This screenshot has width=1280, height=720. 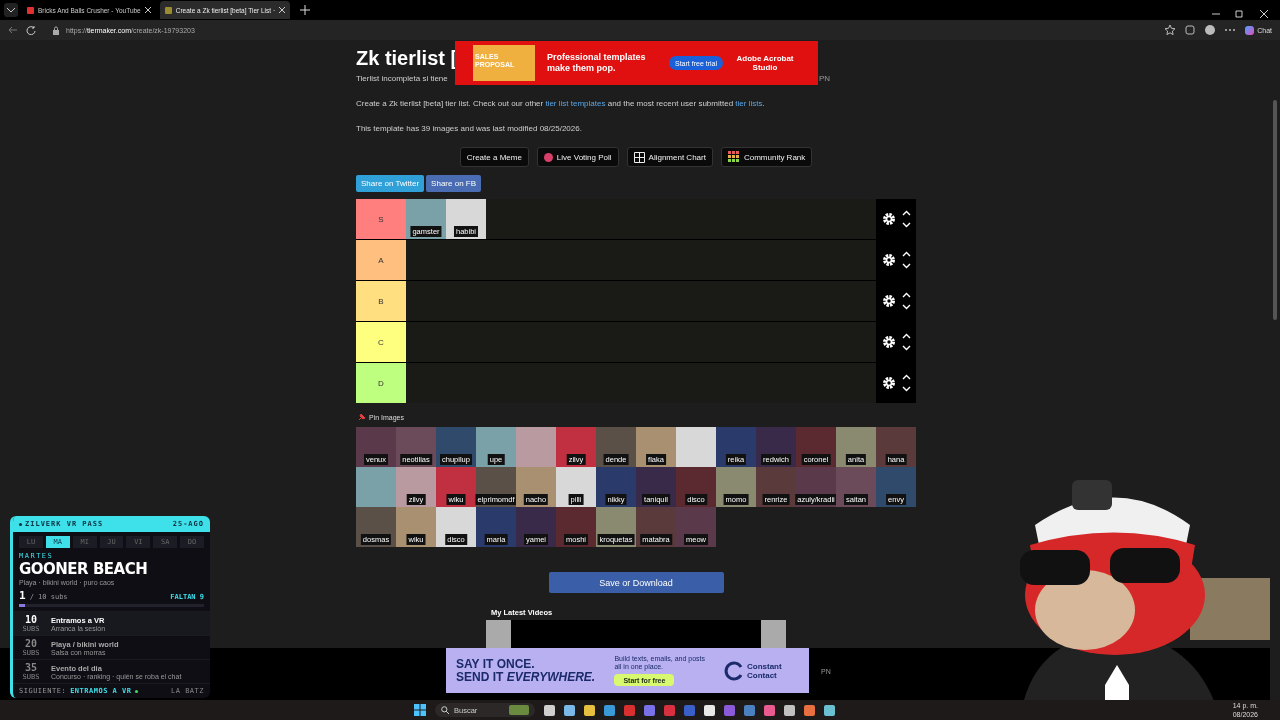 I want to click on tier-label: A, so click(x=381, y=260).